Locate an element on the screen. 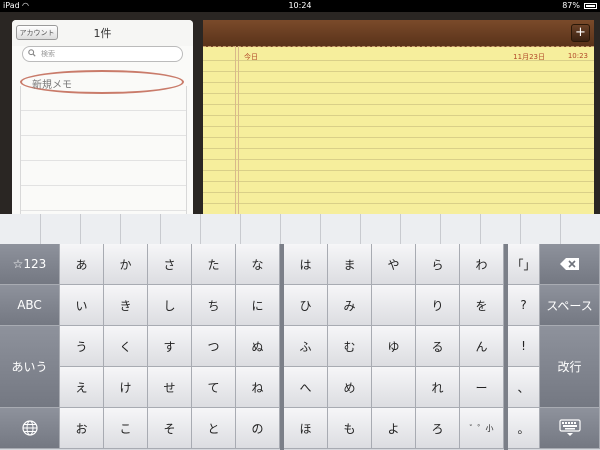  note-header: + is located at coordinates (398, 33).